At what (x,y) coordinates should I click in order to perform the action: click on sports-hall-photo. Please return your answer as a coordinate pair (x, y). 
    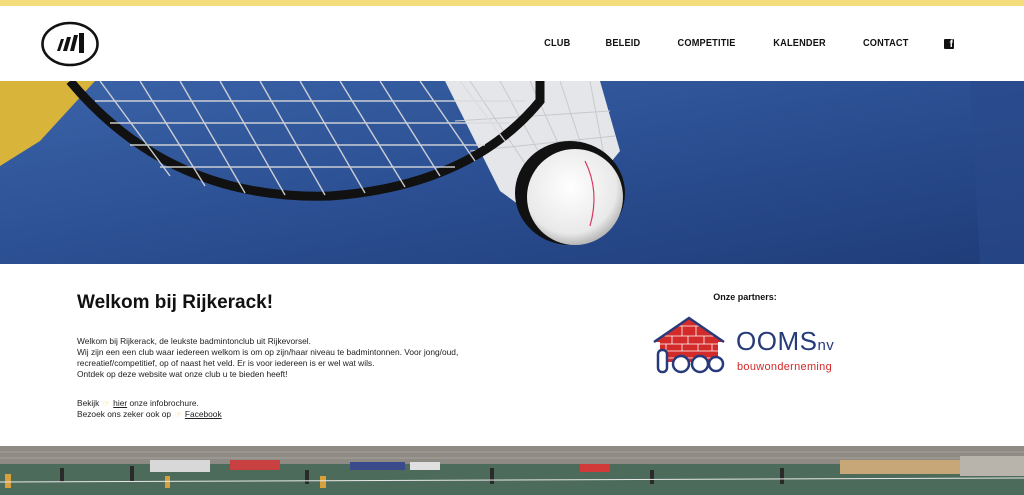
    Looking at the image, I should click on (512, 470).